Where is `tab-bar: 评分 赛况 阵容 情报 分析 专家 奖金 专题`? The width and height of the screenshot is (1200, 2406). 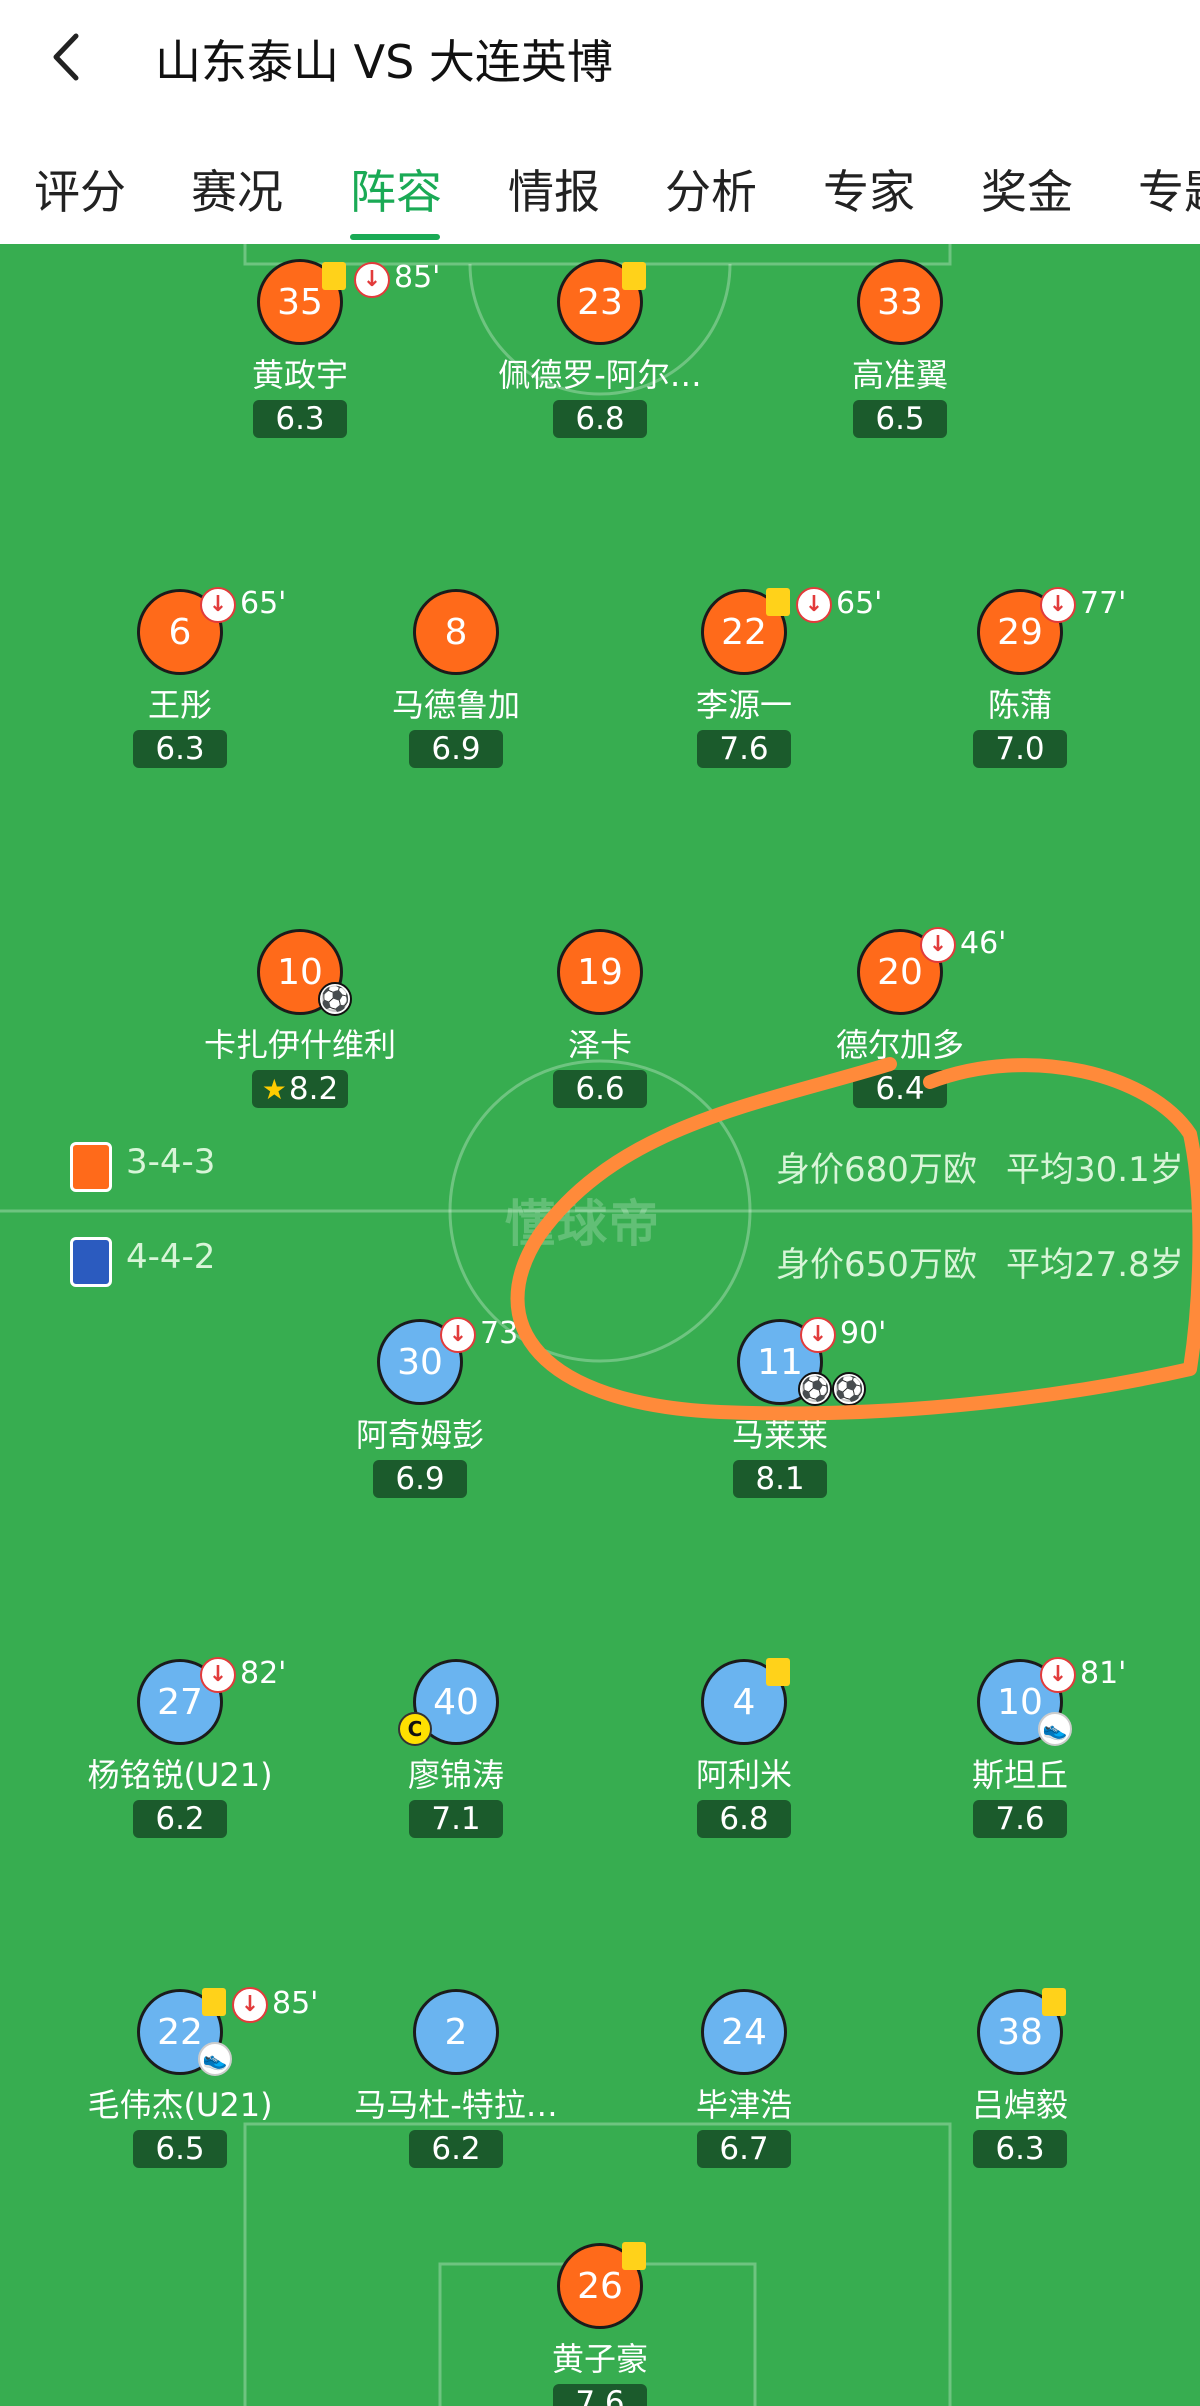 tab-bar: 评分 赛况 阵容 情报 分析 专家 奖金 专题 is located at coordinates (600, 181).